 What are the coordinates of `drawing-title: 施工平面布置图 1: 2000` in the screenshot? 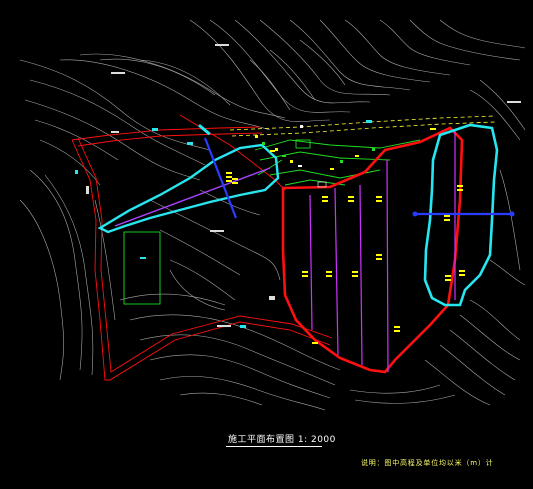 It's located at (282, 440).